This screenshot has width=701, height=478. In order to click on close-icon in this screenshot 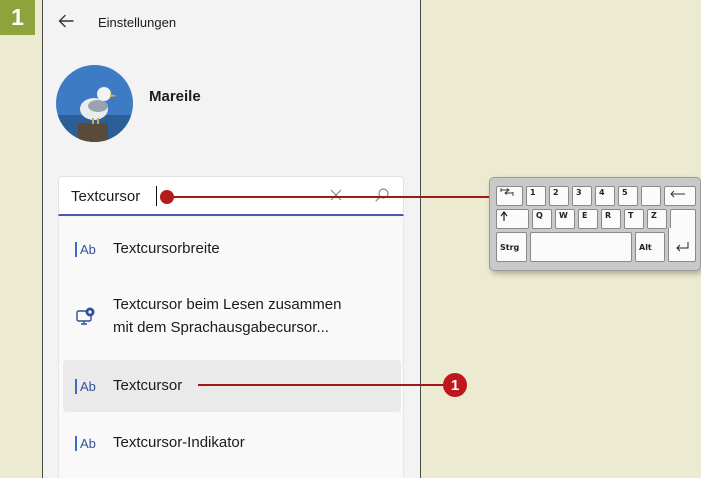, I will do `click(336, 195)`.